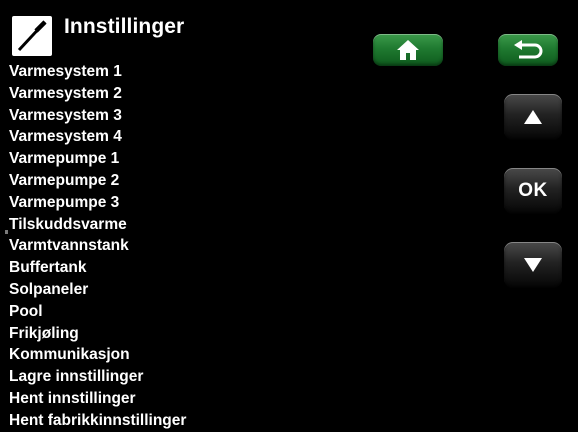  What do you see at coordinates (97, 203) in the screenshot?
I see `menu-item-varmepumpe-3: Varmepumpe 3` at bounding box center [97, 203].